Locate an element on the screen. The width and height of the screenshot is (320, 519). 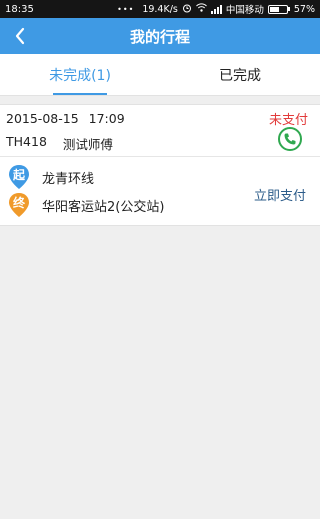
trip-date: 2015-08-15 is located at coordinates (42, 118).